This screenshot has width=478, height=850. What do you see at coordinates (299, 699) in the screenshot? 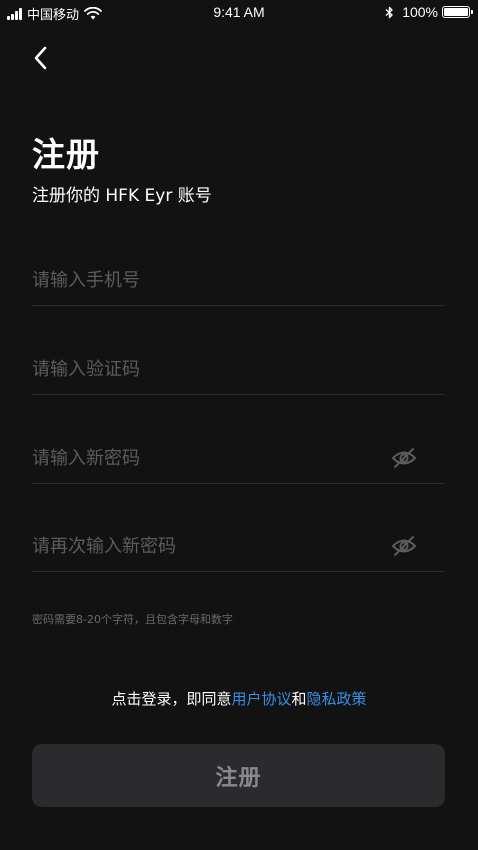
I see `agreement-and: 和` at bounding box center [299, 699].